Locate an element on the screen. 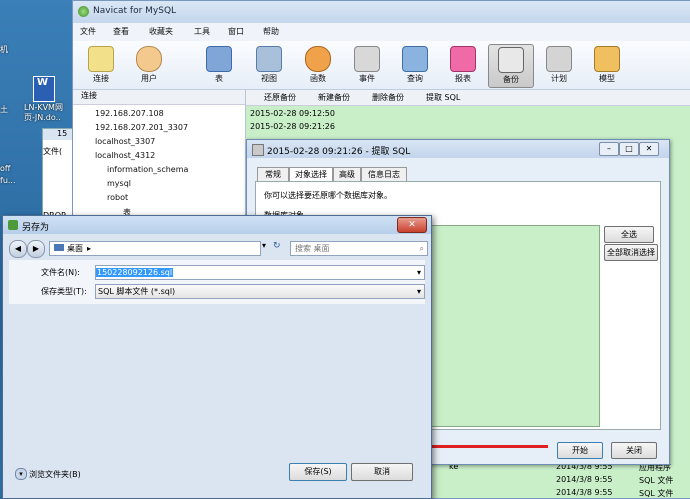 Image resolution: width=690 pixels, height=499 pixels. toolbar-label: 模型 is located at coordinates (607, 78).